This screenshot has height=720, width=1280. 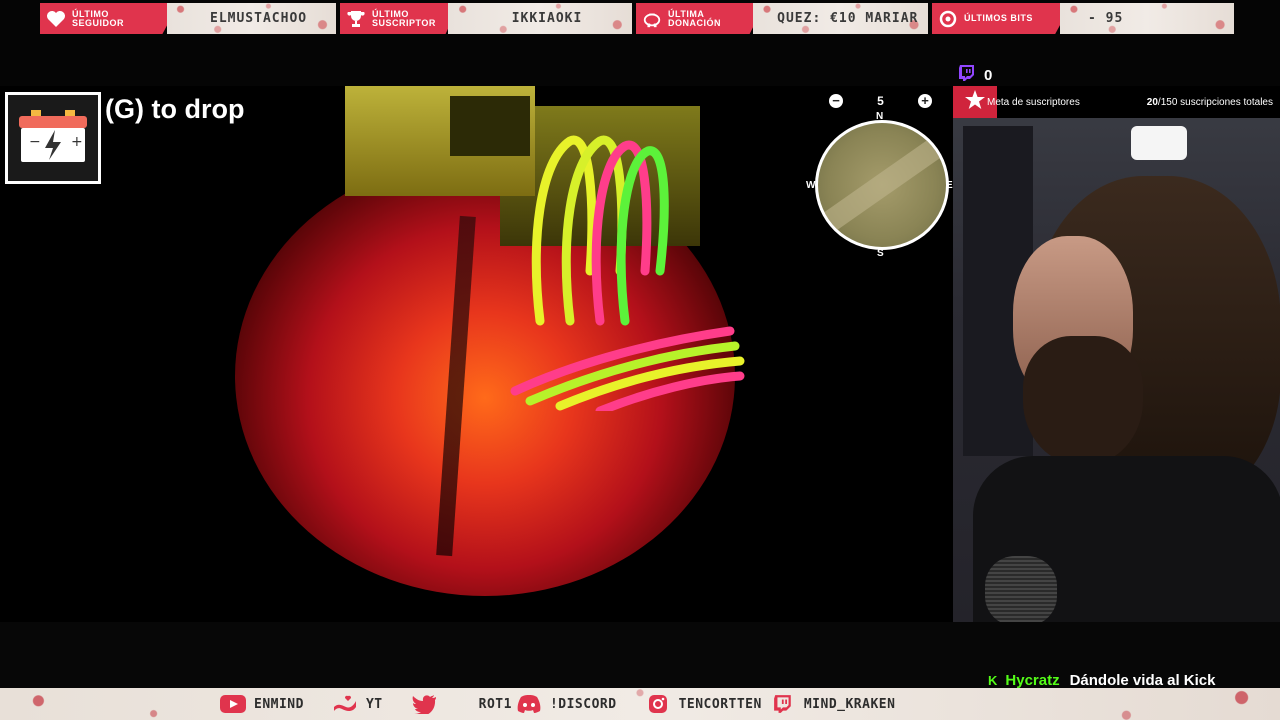 What do you see at coordinates (1033, 102) in the screenshot?
I see `sub-goal-label: Meta de suscriptores` at bounding box center [1033, 102].